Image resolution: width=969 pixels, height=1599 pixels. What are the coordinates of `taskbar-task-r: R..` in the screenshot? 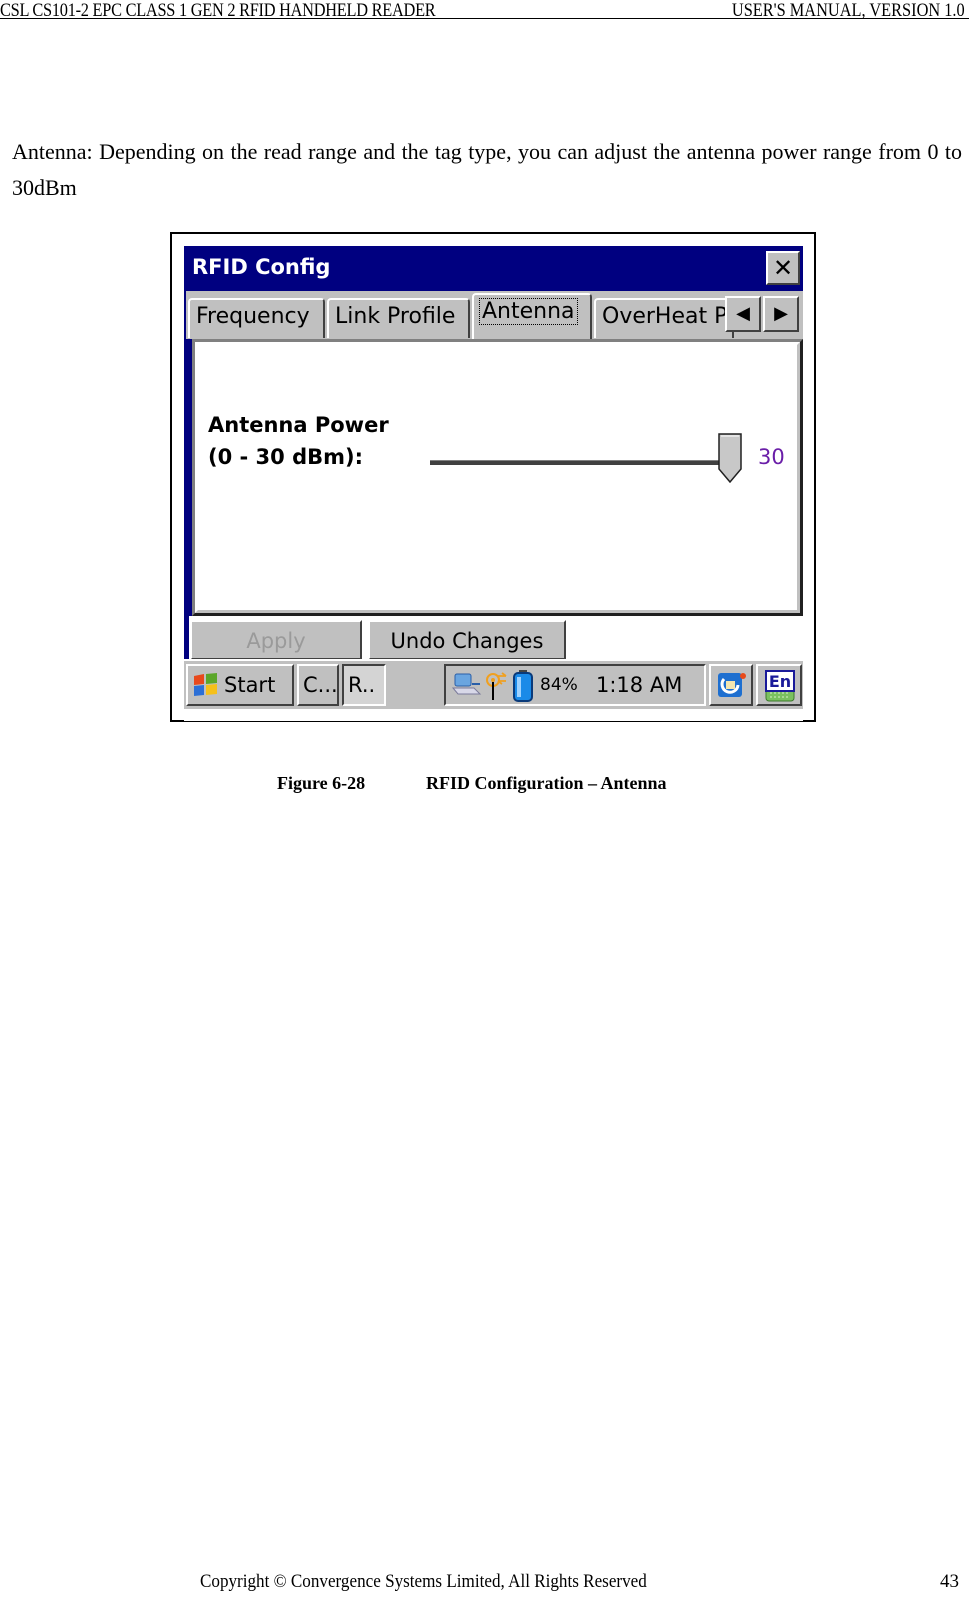 It's located at (364, 685).